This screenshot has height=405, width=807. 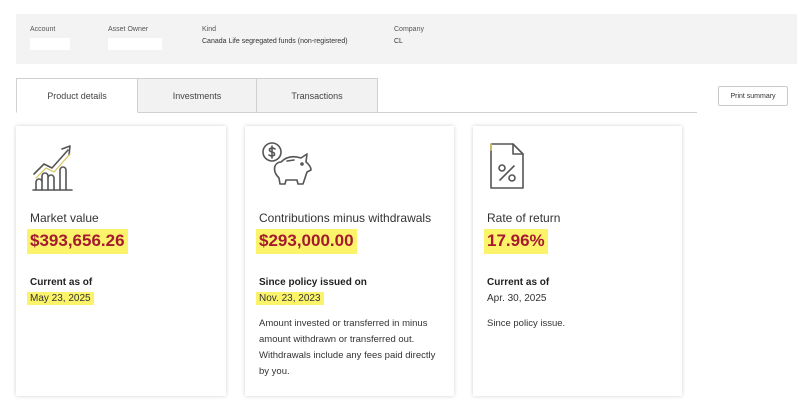 What do you see at coordinates (290, 298) in the screenshot?
I see `contributions-date: Nov. 23, 2023` at bounding box center [290, 298].